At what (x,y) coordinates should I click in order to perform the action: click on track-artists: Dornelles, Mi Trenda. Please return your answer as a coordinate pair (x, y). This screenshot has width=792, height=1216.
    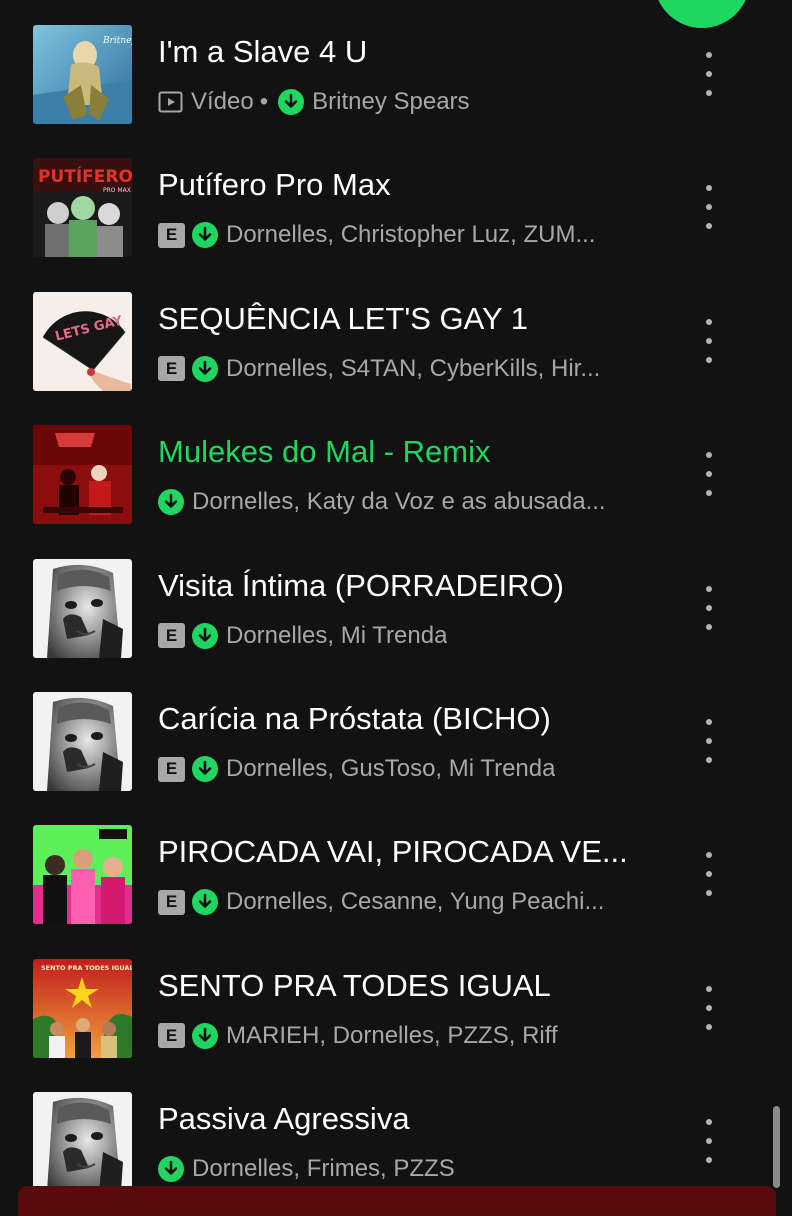
    Looking at the image, I should click on (337, 635).